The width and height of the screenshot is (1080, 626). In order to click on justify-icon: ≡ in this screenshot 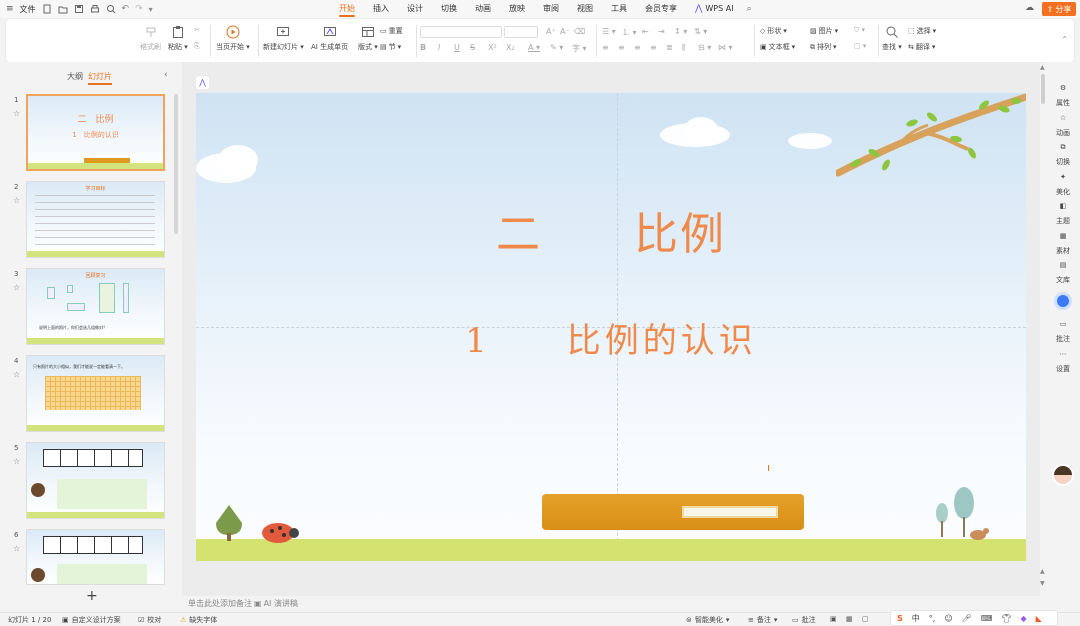, I will do `click(653, 47)`.